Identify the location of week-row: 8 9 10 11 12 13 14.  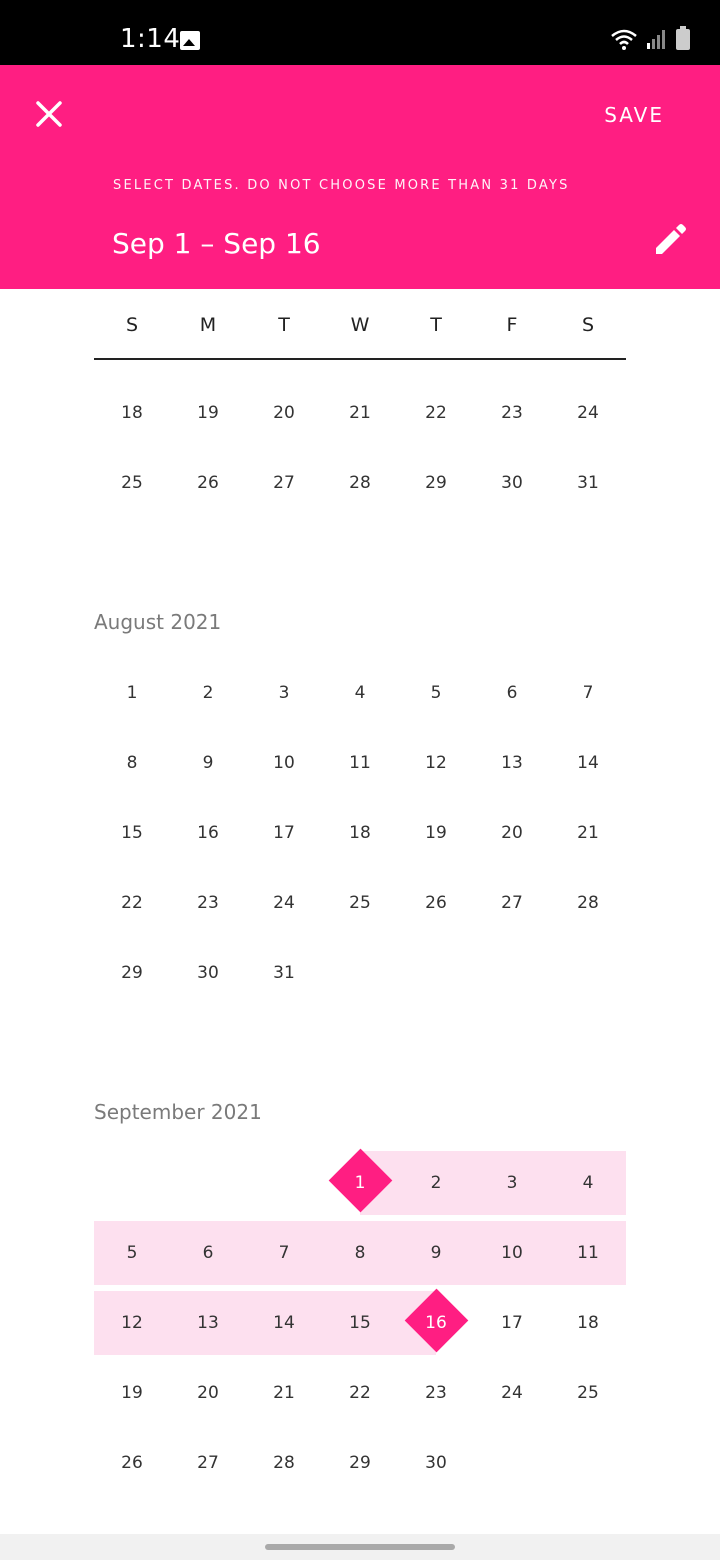
(360, 763).